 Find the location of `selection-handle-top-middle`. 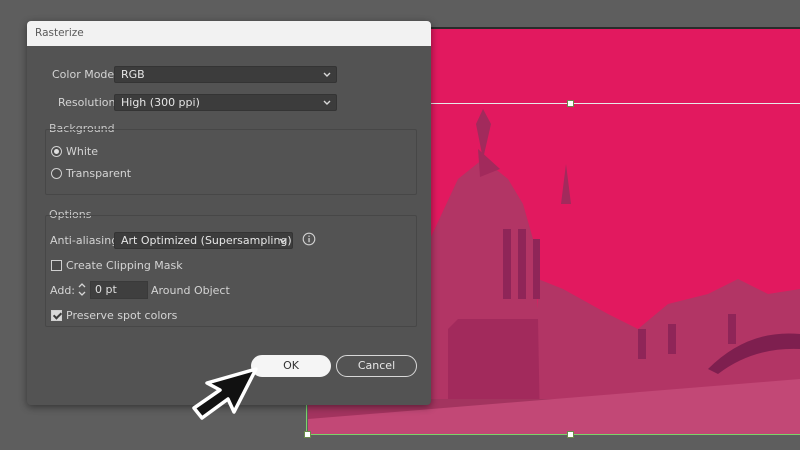

selection-handle-top-middle is located at coordinates (570, 103).